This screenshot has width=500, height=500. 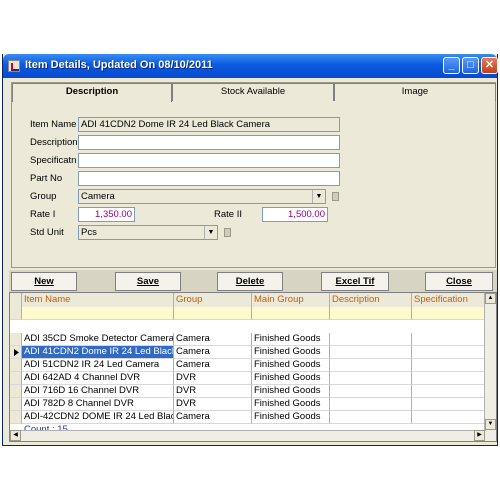 What do you see at coordinates (53, 124) in the screenshot?
I see `item-name-label: Item Name` at bounding box center [53, 124].